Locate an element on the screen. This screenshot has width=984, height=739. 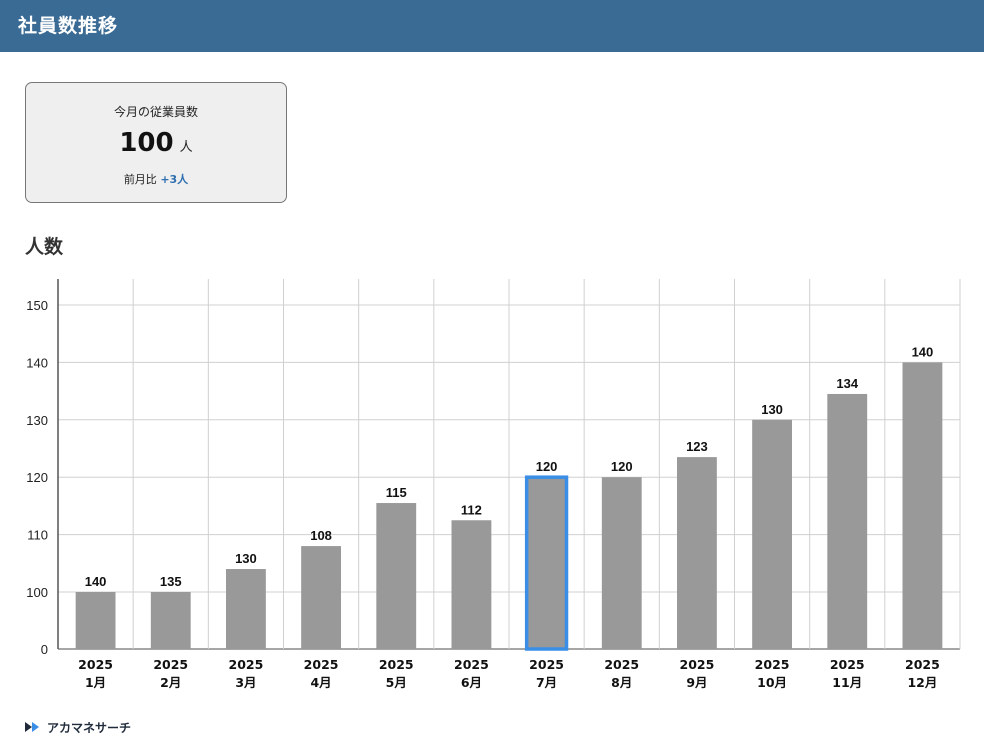
y-tick-label: 130 is located at coordinates (37, 420).